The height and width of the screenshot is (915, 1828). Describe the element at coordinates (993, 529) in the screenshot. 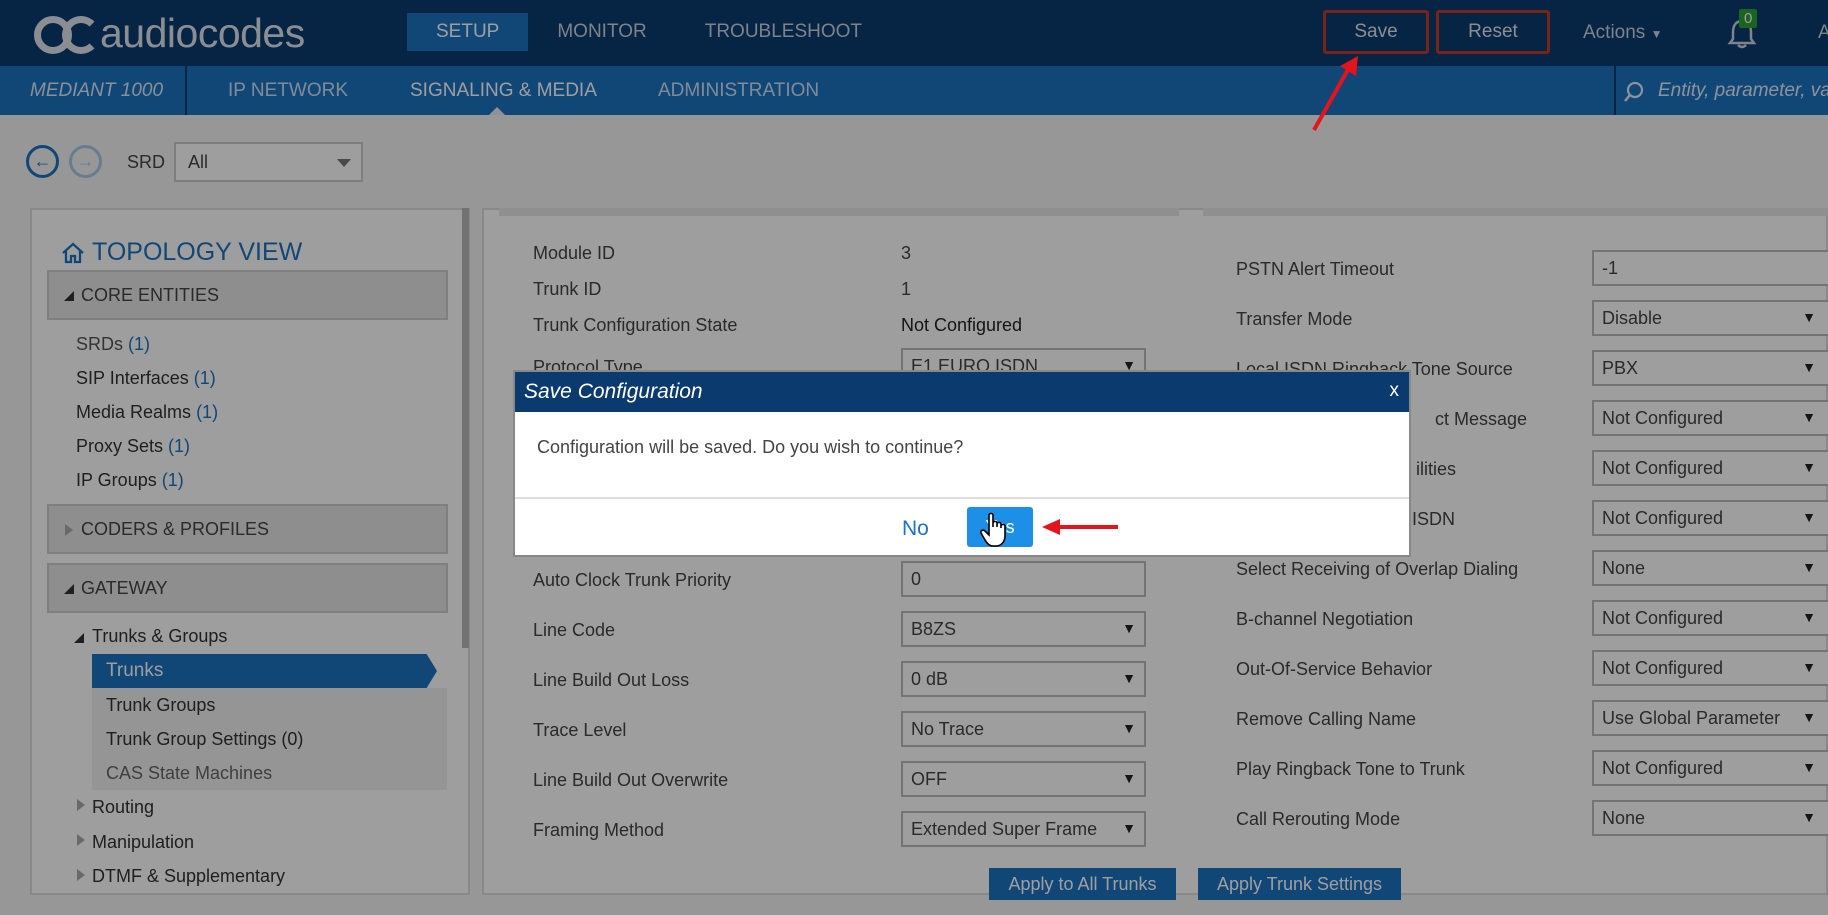

I see `hand-cursor-icon` at that location.